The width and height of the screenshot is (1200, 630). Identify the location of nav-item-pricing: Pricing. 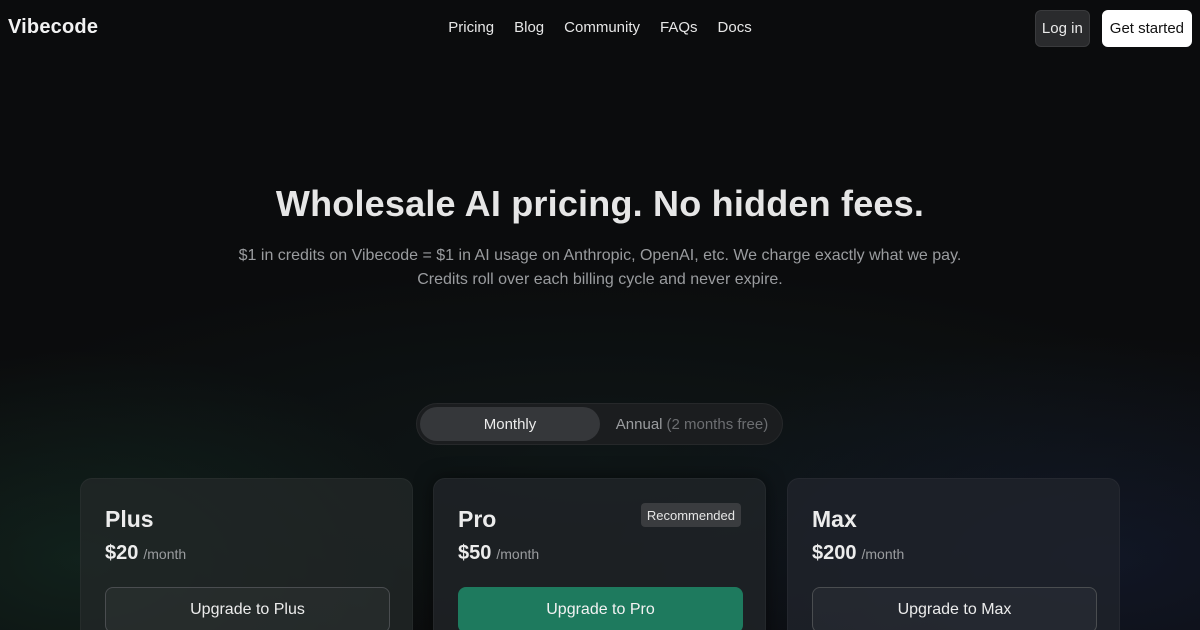
(471, 27).